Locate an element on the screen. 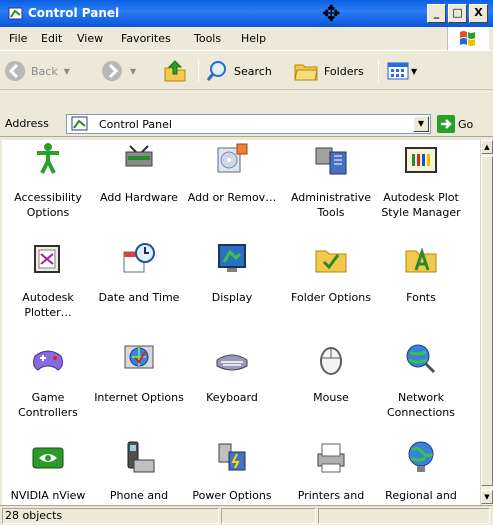  views-button: ▼ is located at coordinates (402, 71).